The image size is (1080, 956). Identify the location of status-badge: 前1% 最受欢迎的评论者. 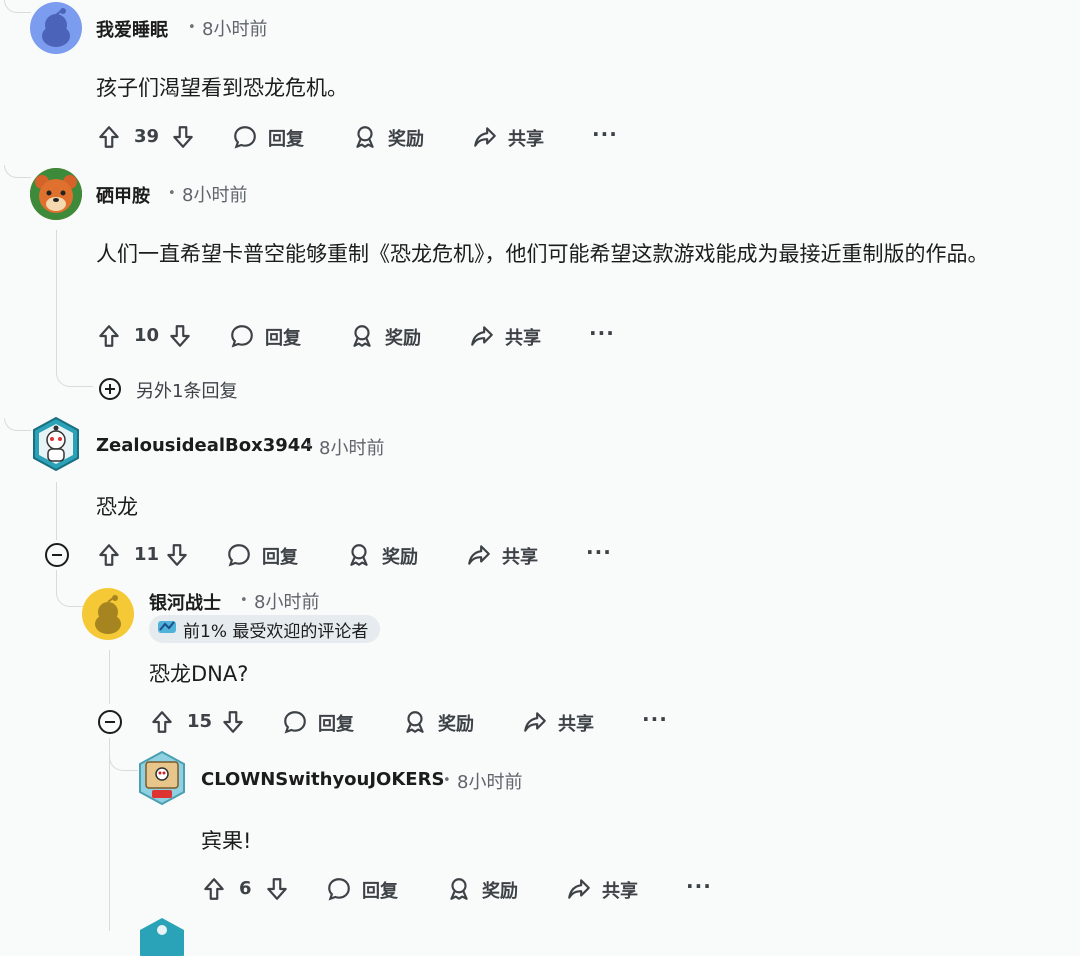
(265, 629).